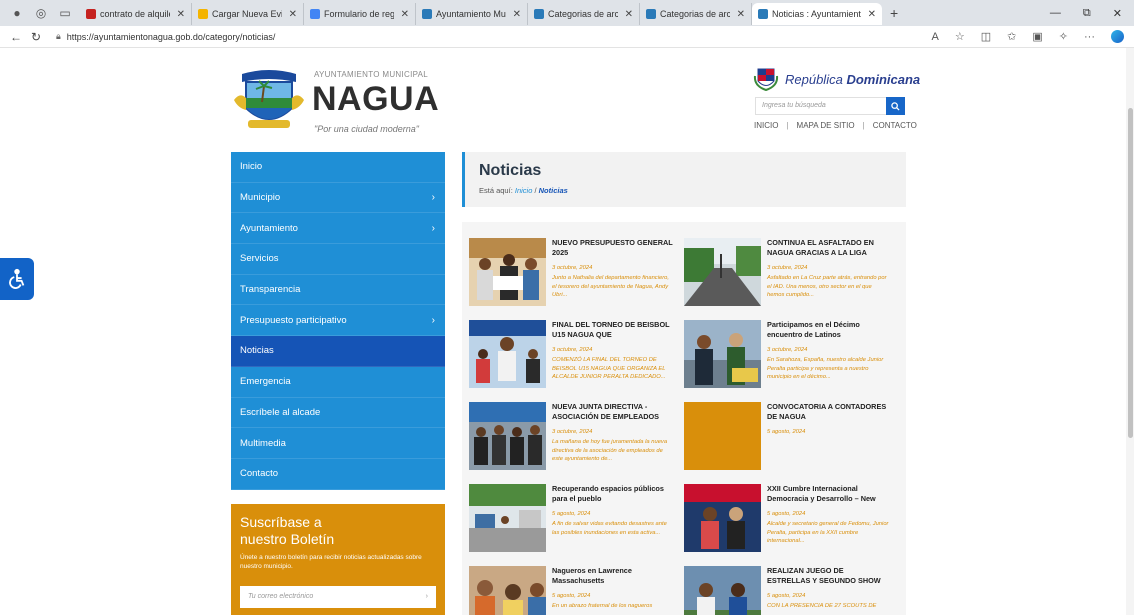 The height and width of the screenshot is (615, 1134). Describe the element at coordinates (248, 14) in the screenshot. I see `browser-tab: Cargar Nueva Evidencia - SISM✕` at that location.